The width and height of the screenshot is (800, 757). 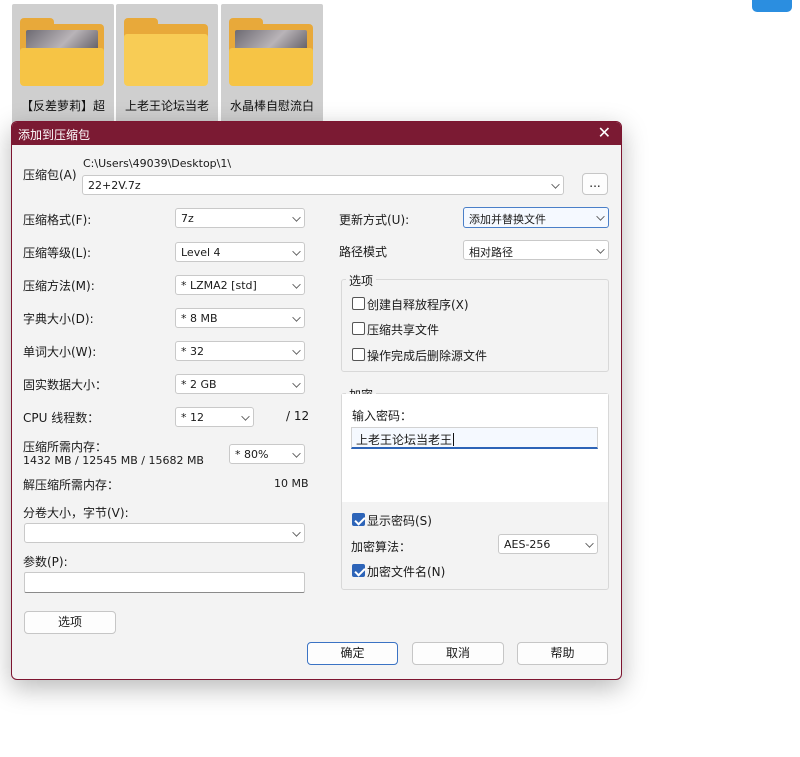 I want to click on update-mode-select: 添加并替换文件, so click(x=536, y=217).